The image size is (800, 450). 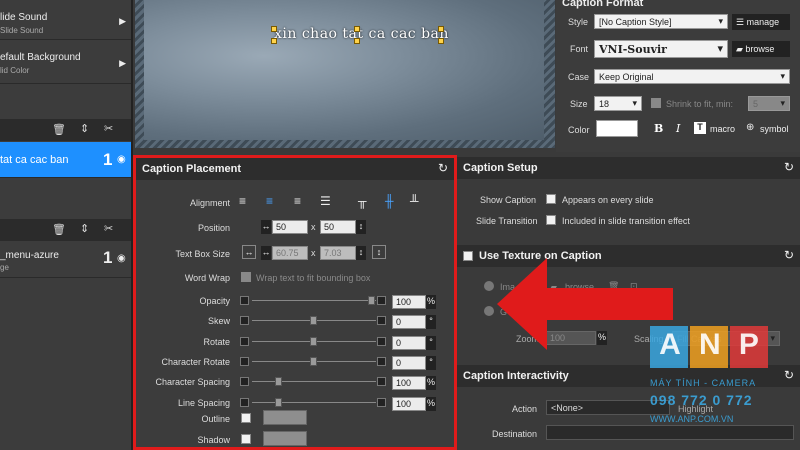 I want to click on shrink-min-select: 5, so click(x=769, y=103).